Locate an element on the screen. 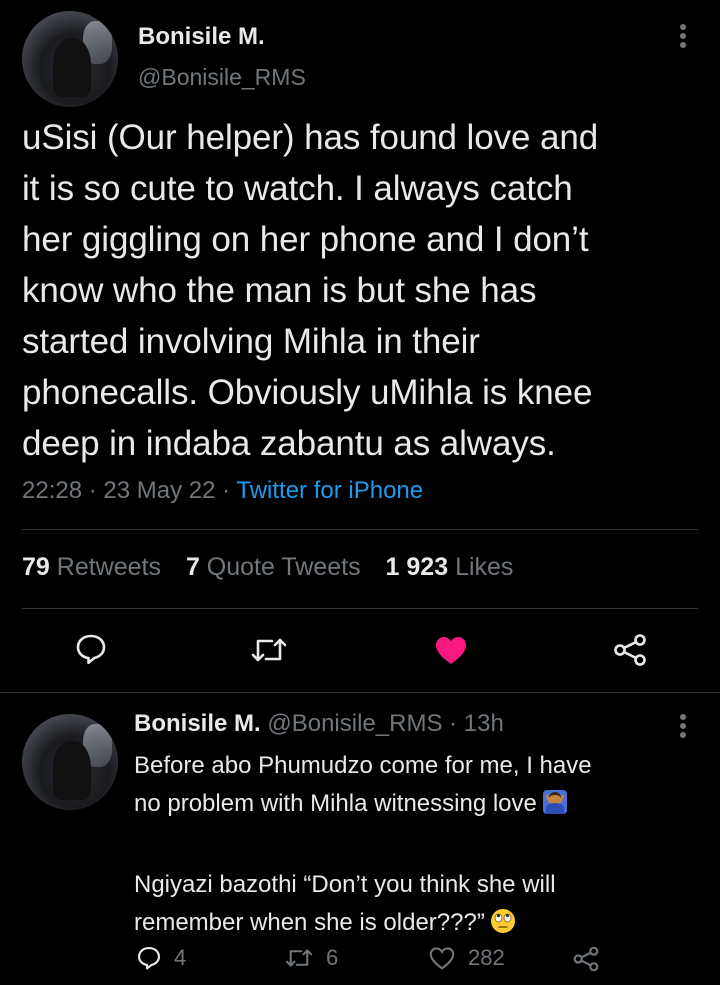  author-avatar is located at coordinates (70, 59).